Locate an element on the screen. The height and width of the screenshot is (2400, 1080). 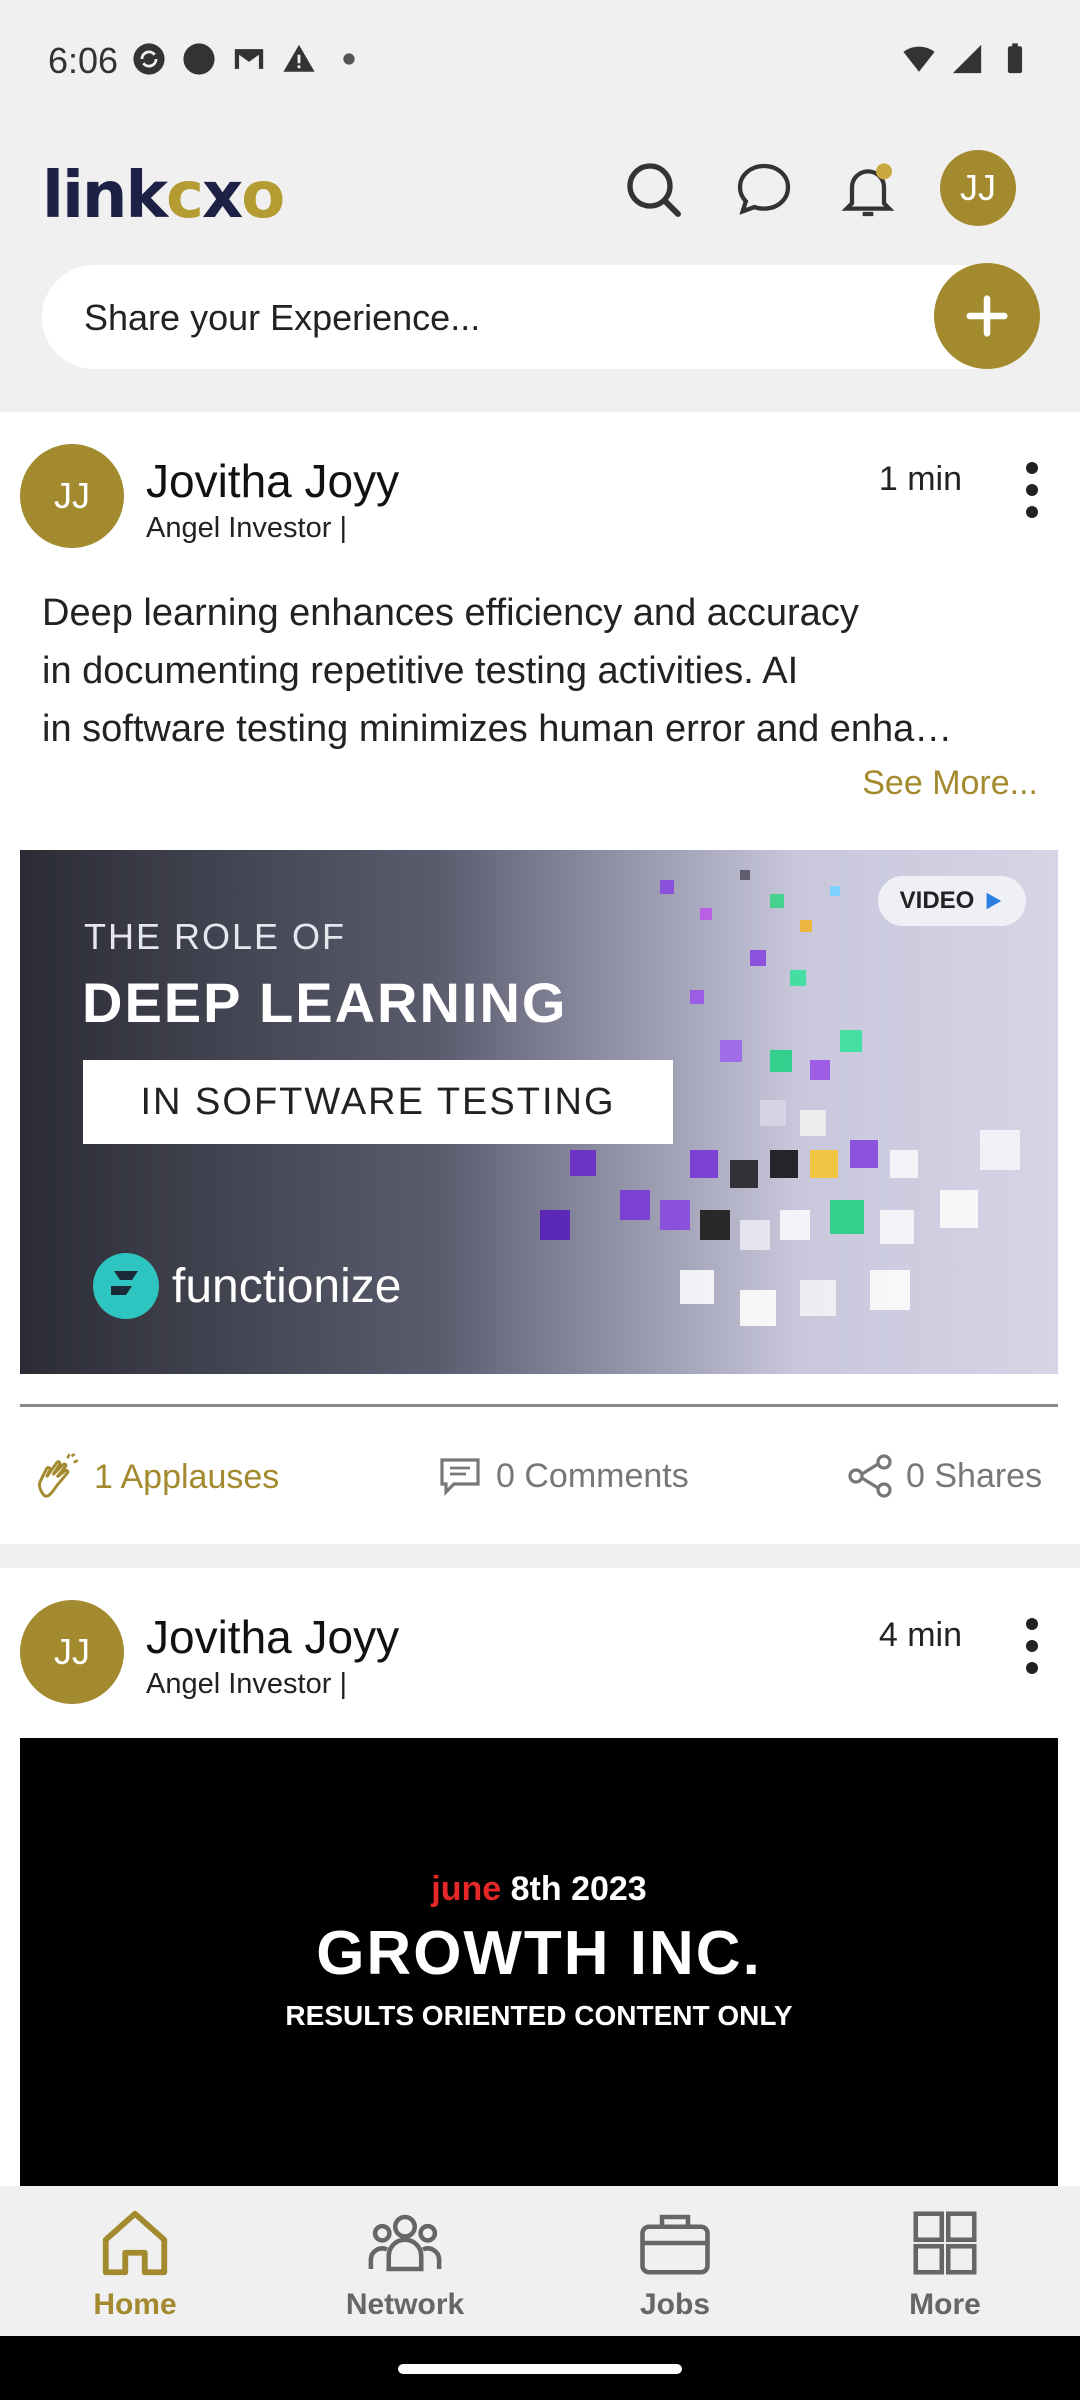
home-icon is located at coordinates (135, 2243).